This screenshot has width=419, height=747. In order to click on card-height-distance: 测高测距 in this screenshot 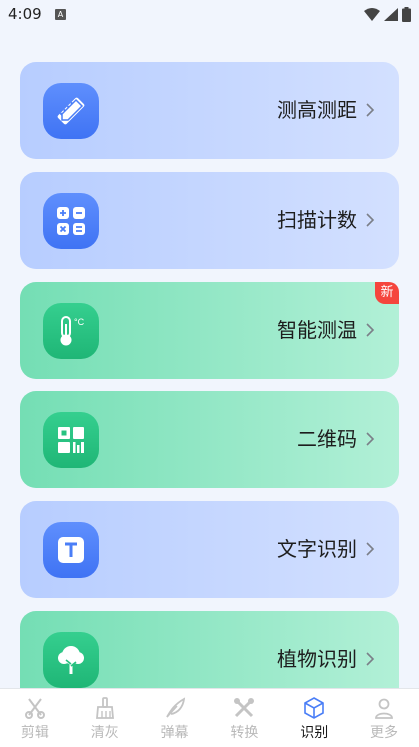, I will do `click(209, 110)`.